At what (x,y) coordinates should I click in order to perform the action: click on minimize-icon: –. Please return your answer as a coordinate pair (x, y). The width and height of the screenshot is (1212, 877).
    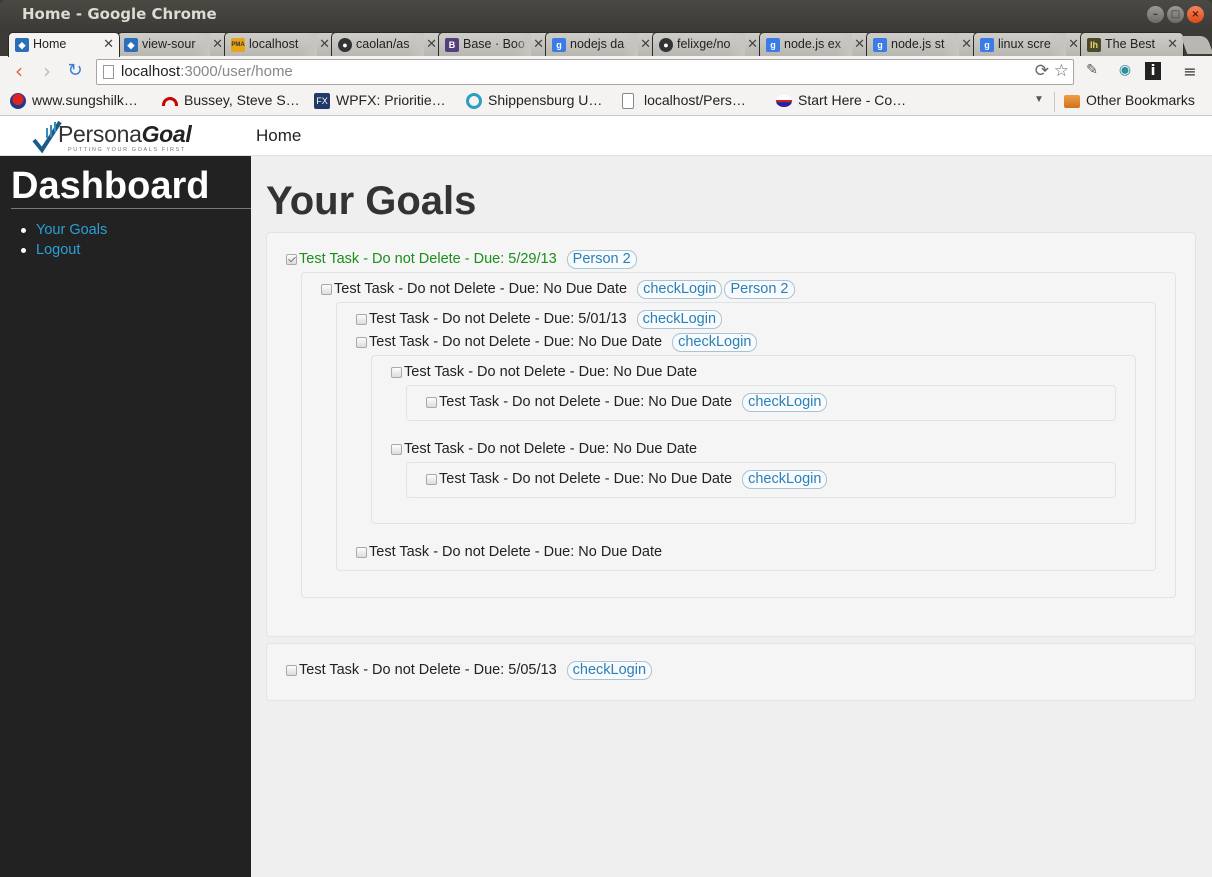
    Looking at the image, I should click on (1155, 14).